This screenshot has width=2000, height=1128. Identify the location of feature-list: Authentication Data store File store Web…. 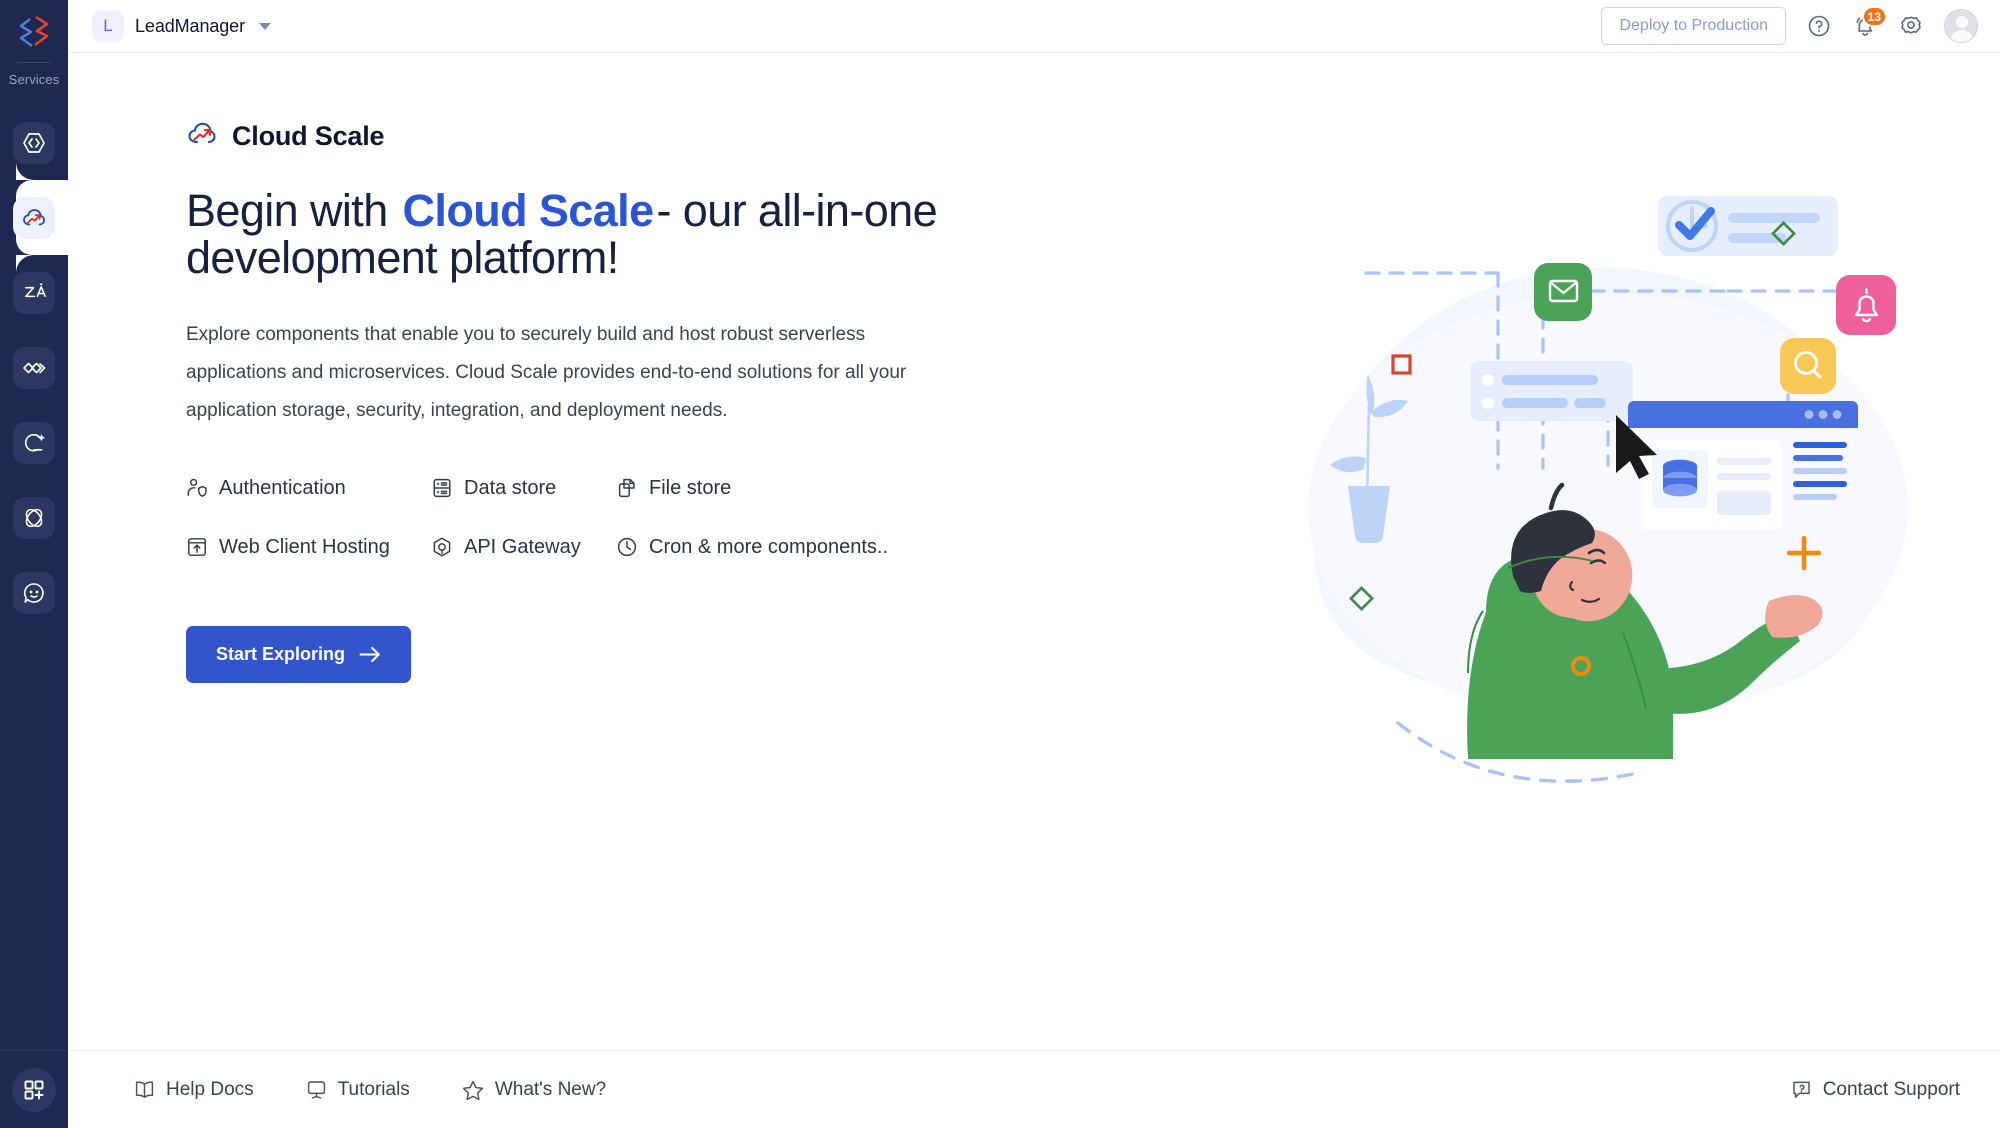
(581, 518).